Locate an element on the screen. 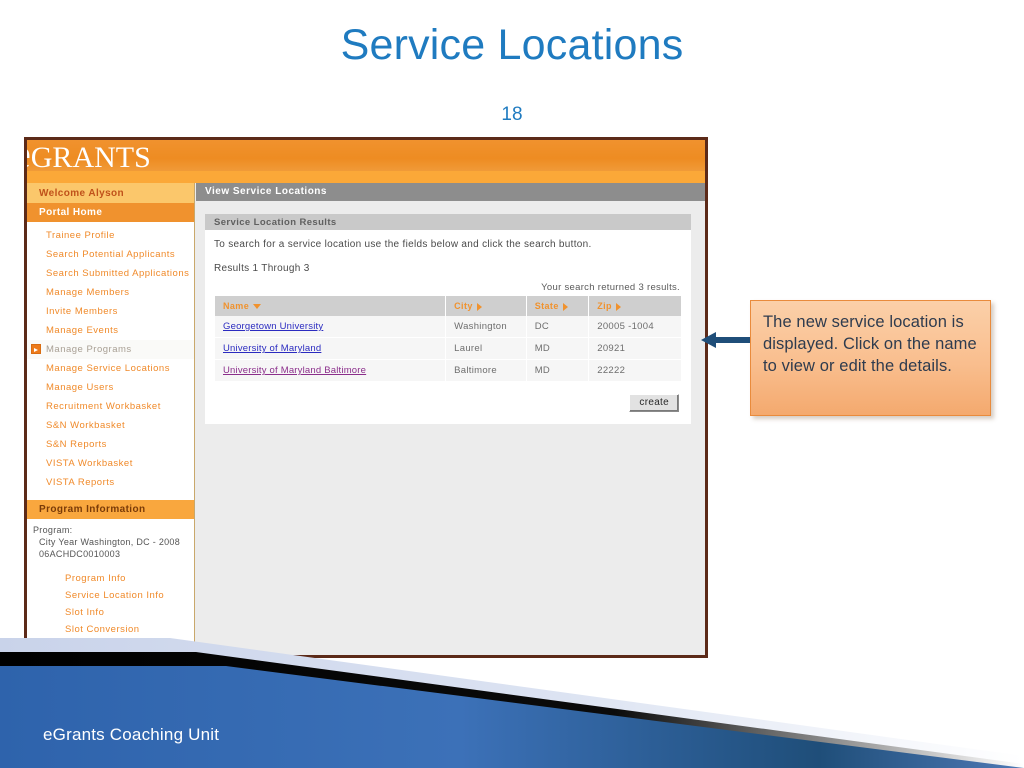  cell-zip: 20005 -1004 is located at coordinates (635, 327).